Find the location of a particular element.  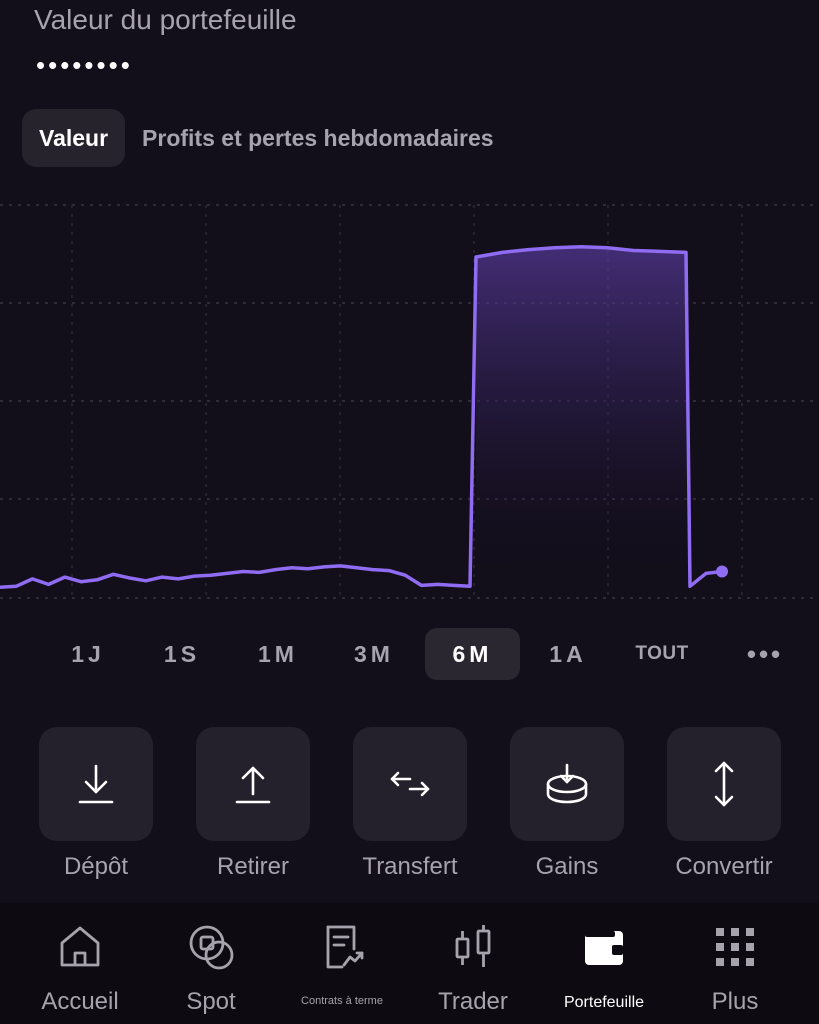

convert-label: Convertir is located at coordinates (724, 866).